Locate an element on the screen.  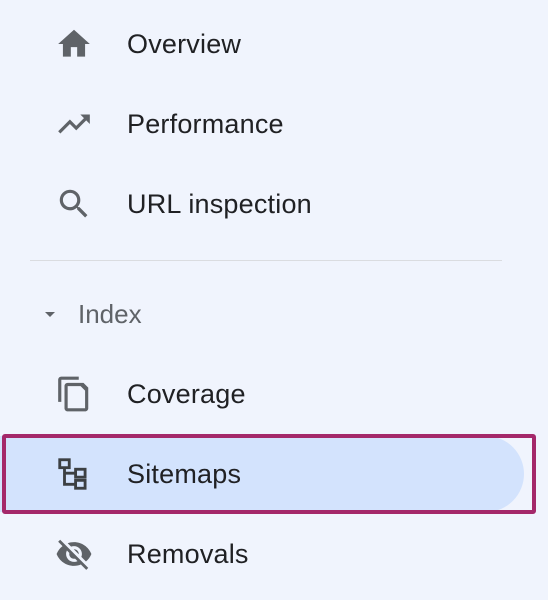
sitemap-tree-icon is located at coordinates (74, 474).